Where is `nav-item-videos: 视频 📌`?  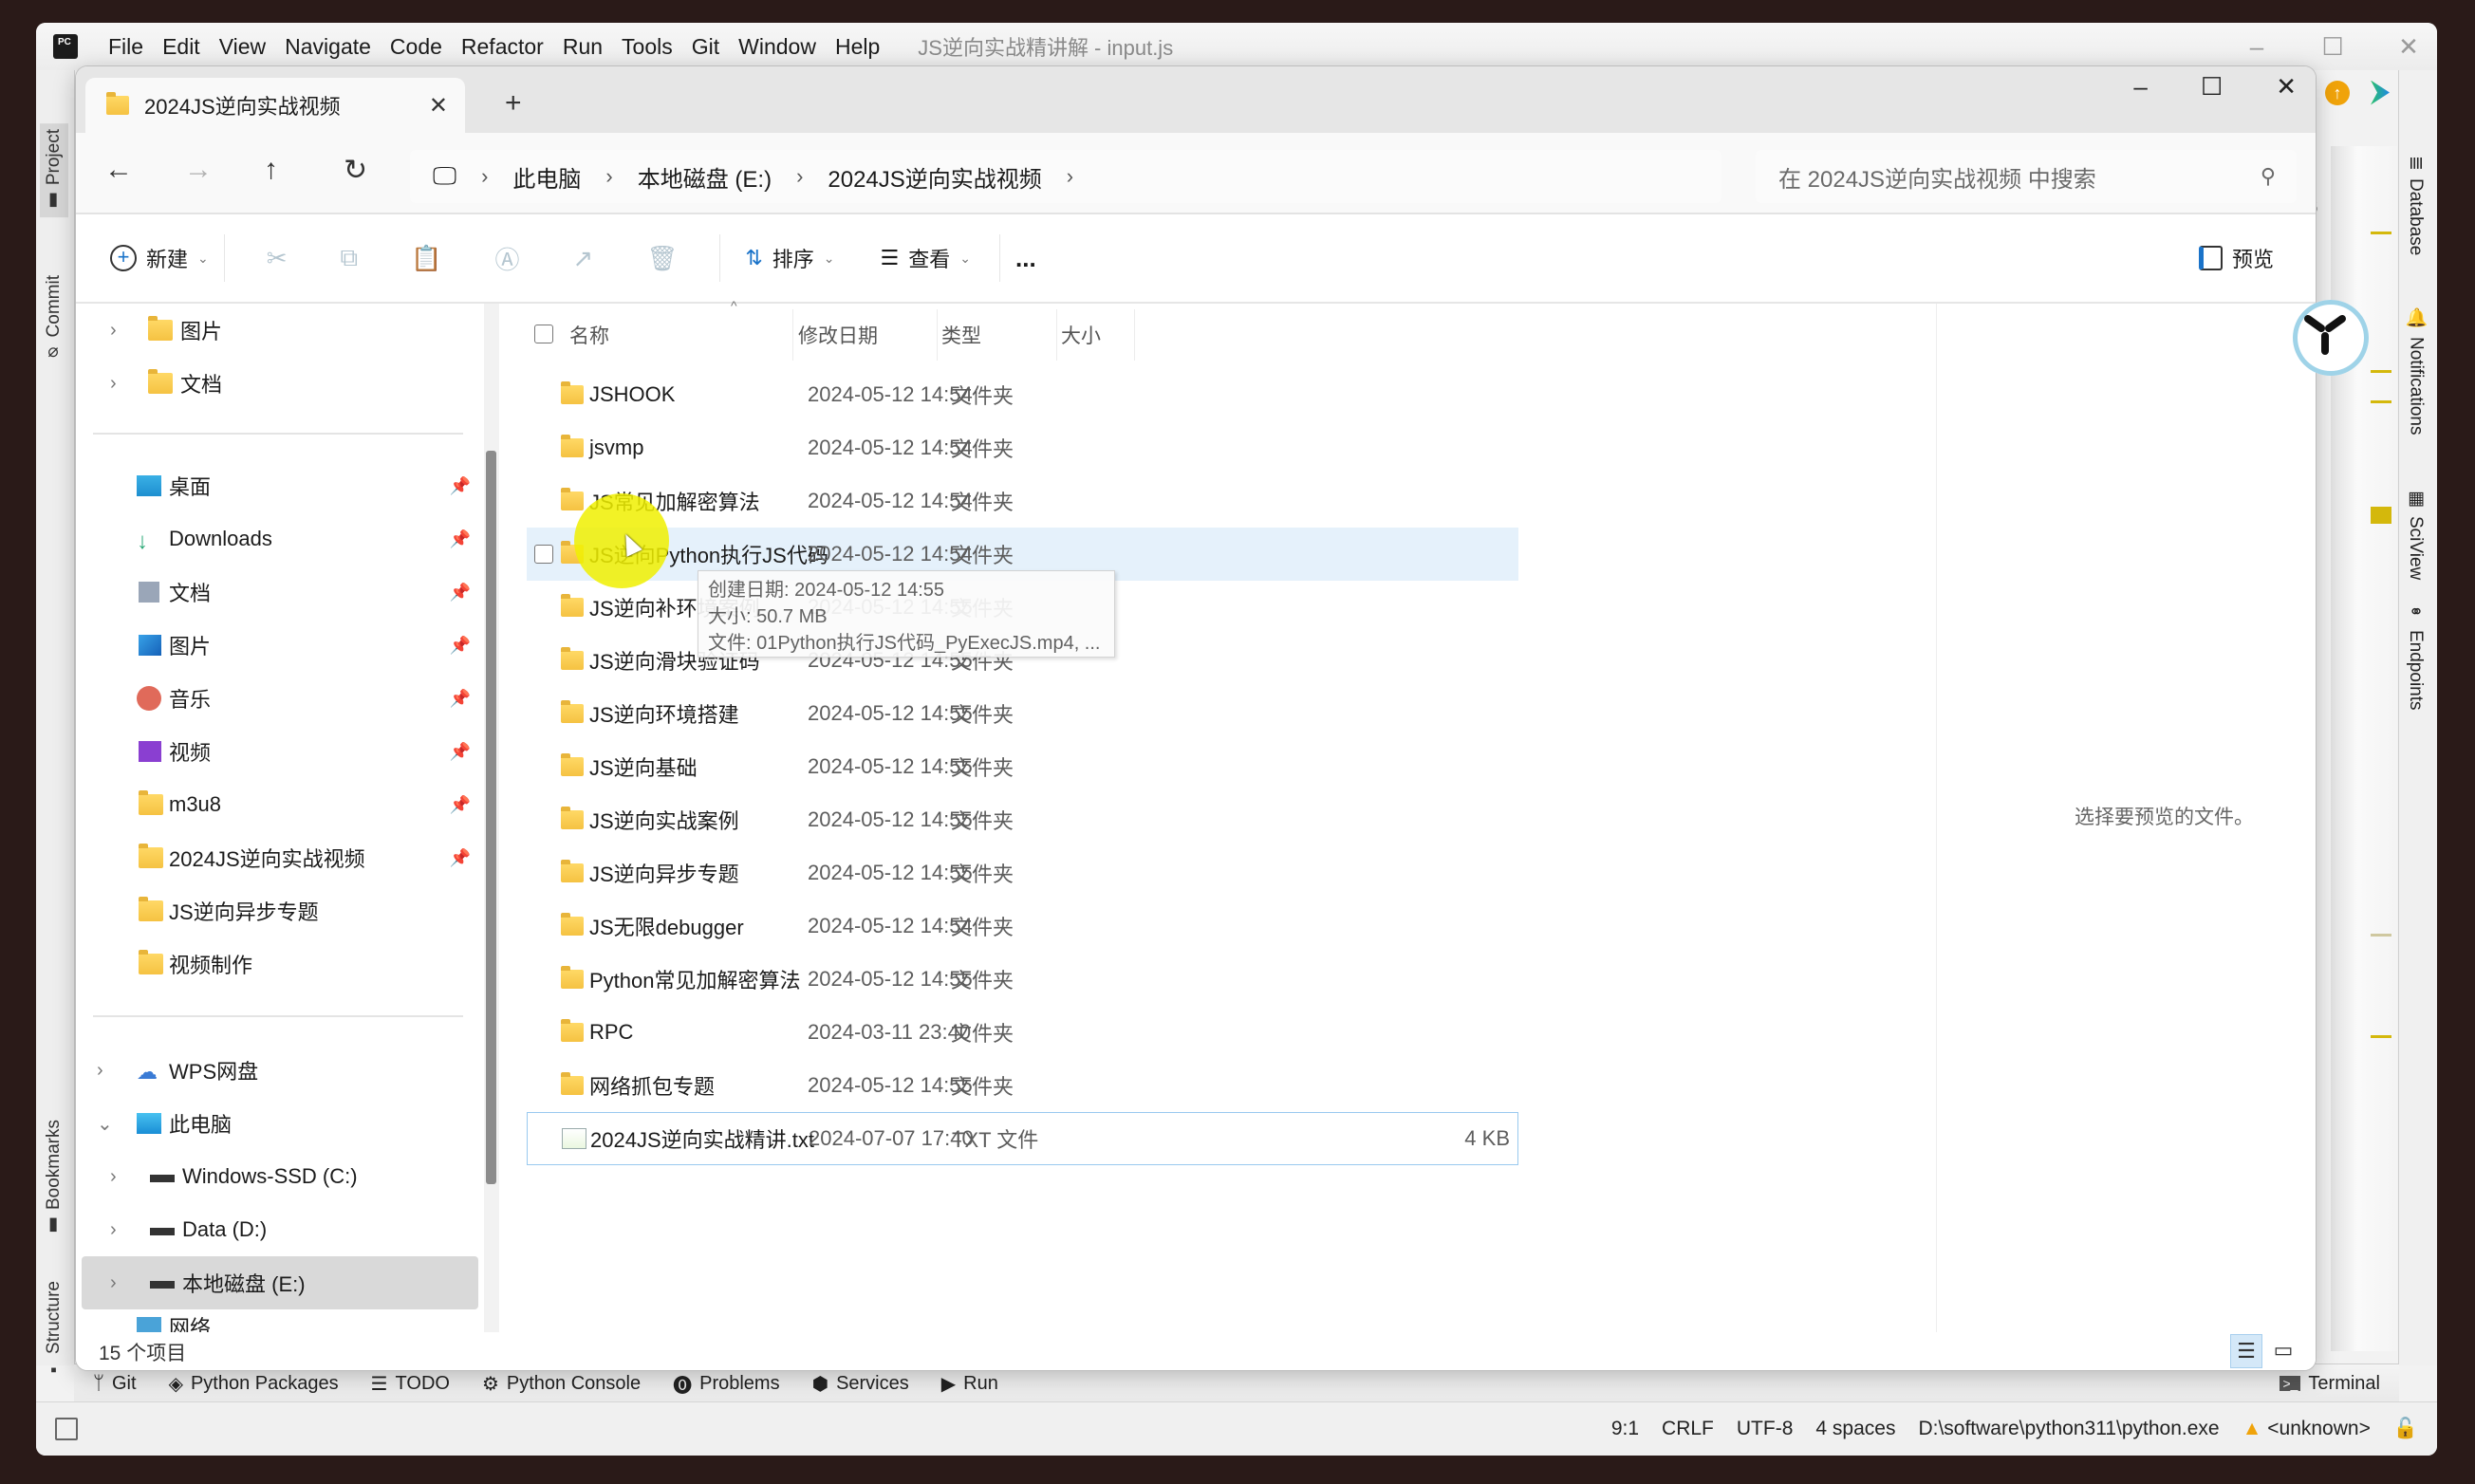
nav-item-videos: 视频 📌 is located at coordinates (280, 751).